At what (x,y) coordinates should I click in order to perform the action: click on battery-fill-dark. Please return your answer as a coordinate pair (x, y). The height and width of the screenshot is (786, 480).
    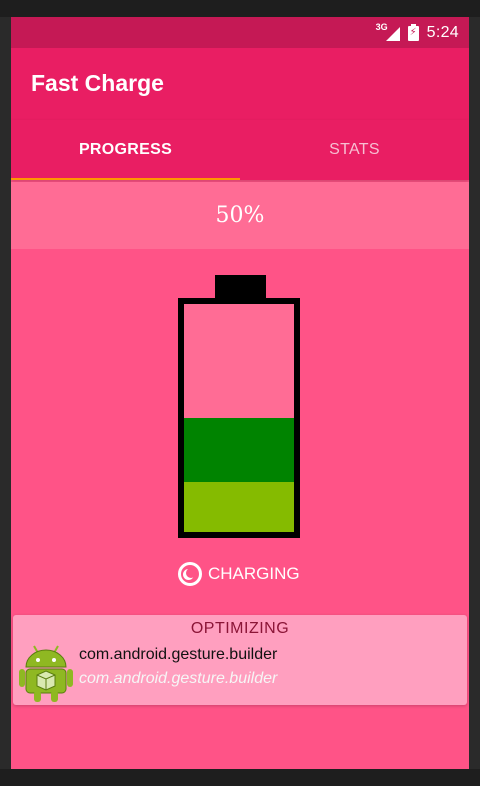
    Looking at the image, I should click on (239, 450).